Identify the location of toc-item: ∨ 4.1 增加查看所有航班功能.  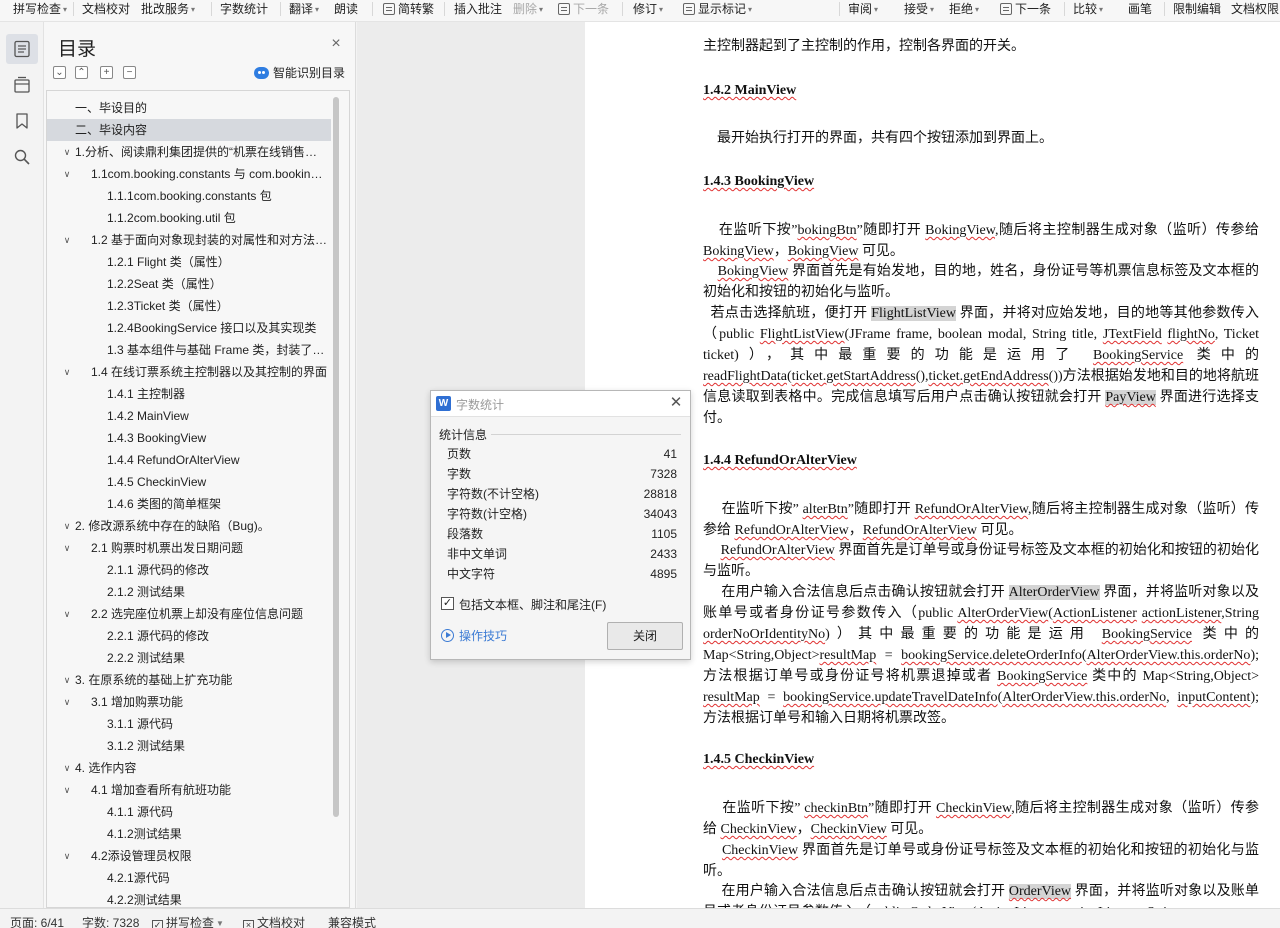
(189, 790).